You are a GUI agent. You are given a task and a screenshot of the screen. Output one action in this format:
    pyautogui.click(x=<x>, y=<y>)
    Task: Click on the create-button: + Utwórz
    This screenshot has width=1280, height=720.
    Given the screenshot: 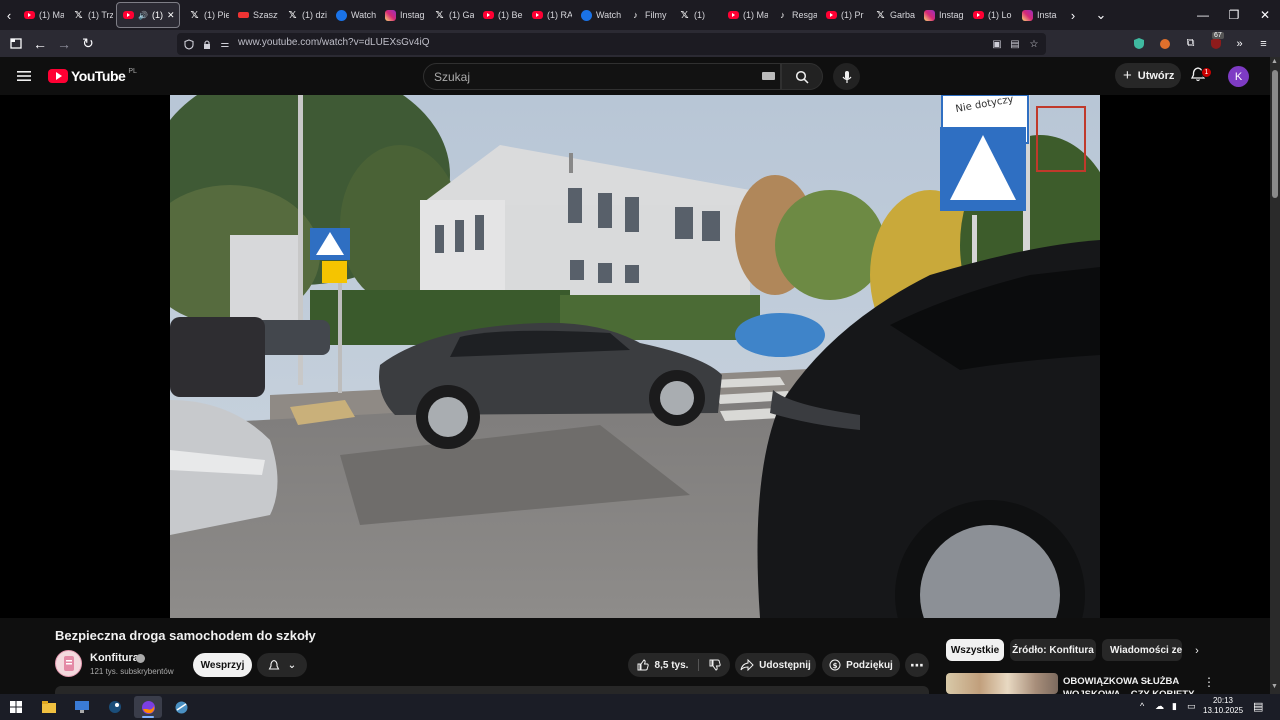 What is the action you would take?
    pyautogui.click(x=1148, y=75)
    